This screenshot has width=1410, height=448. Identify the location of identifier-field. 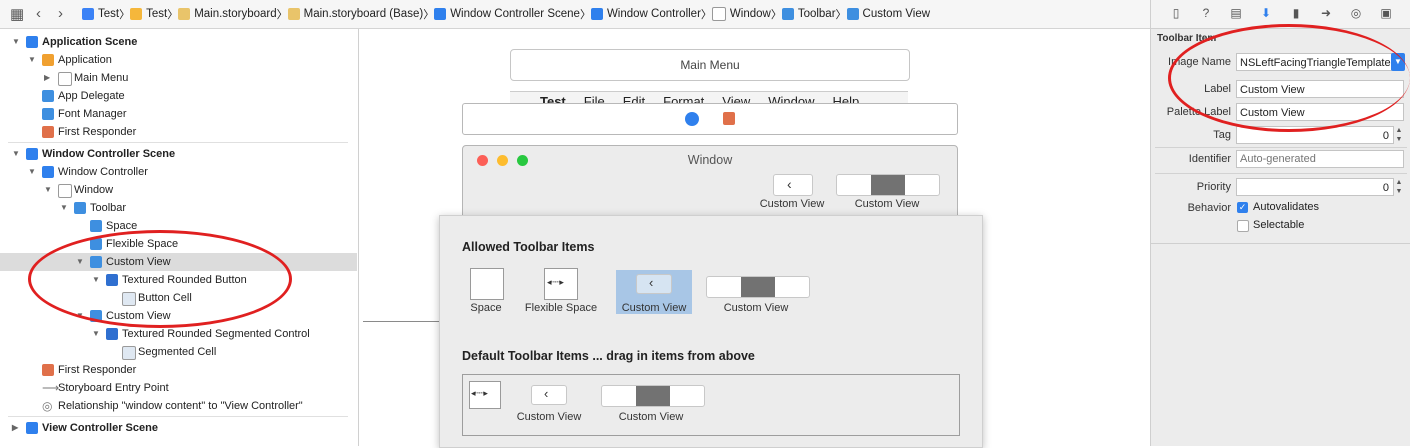
(1320, 159).